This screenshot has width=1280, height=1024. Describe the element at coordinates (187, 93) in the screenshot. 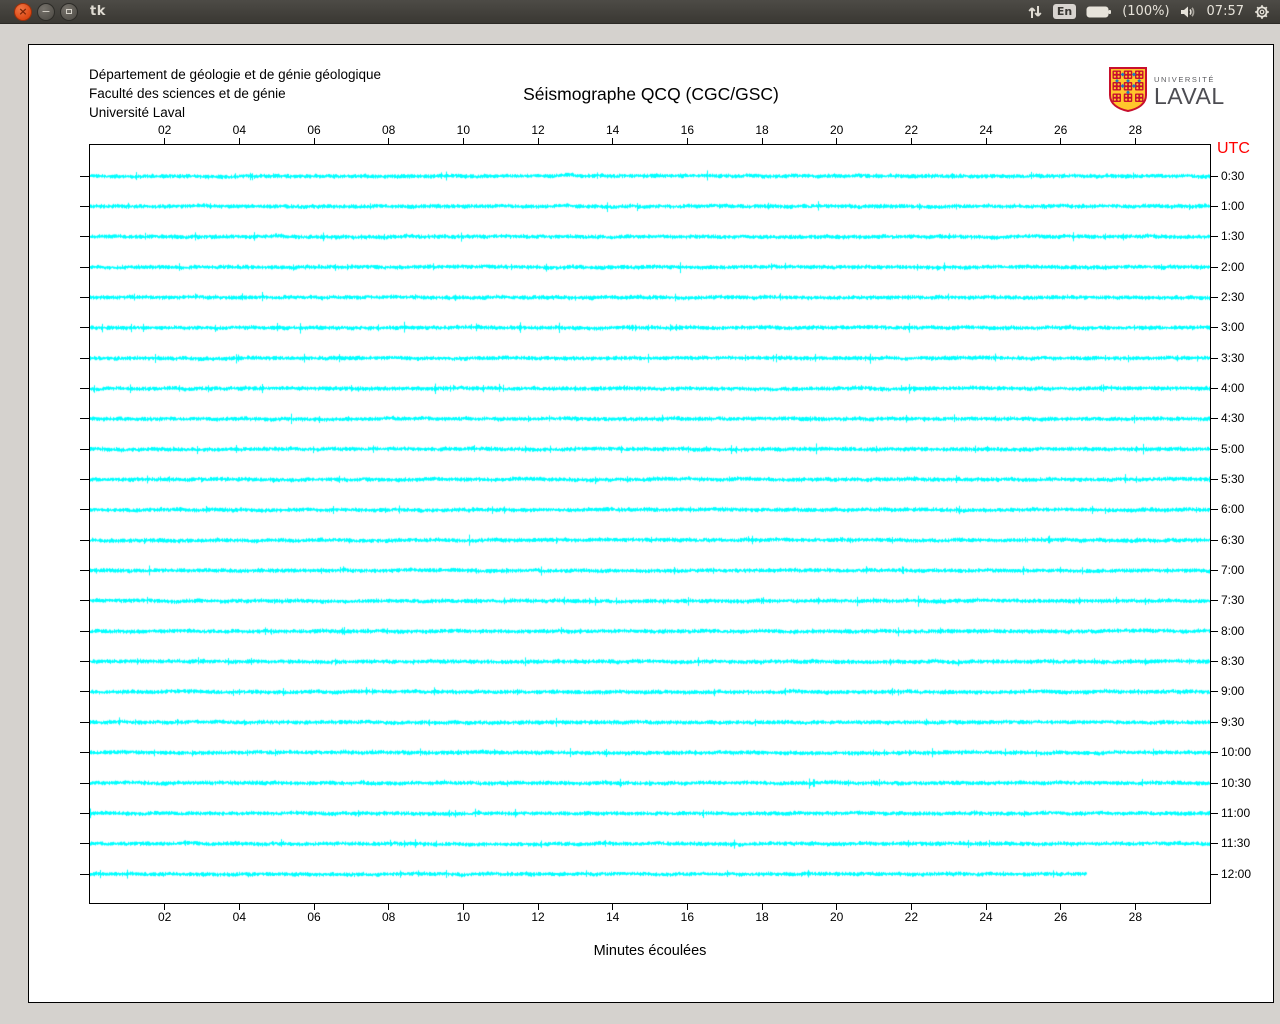

I see `institution-line-faculty: Faculté des sciences et de génie` at that location.